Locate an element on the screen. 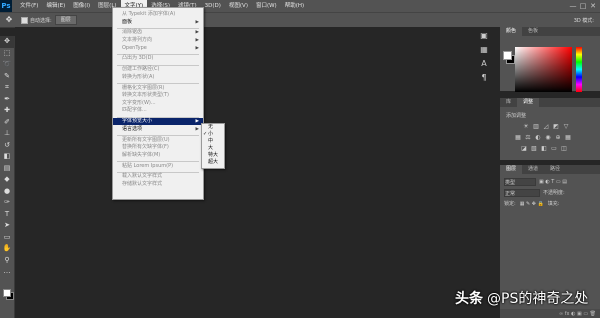 This screenshot has height=318, width=600. type-menu-item: 文本排列方向 ▶ is located at coordinates (158, 40).